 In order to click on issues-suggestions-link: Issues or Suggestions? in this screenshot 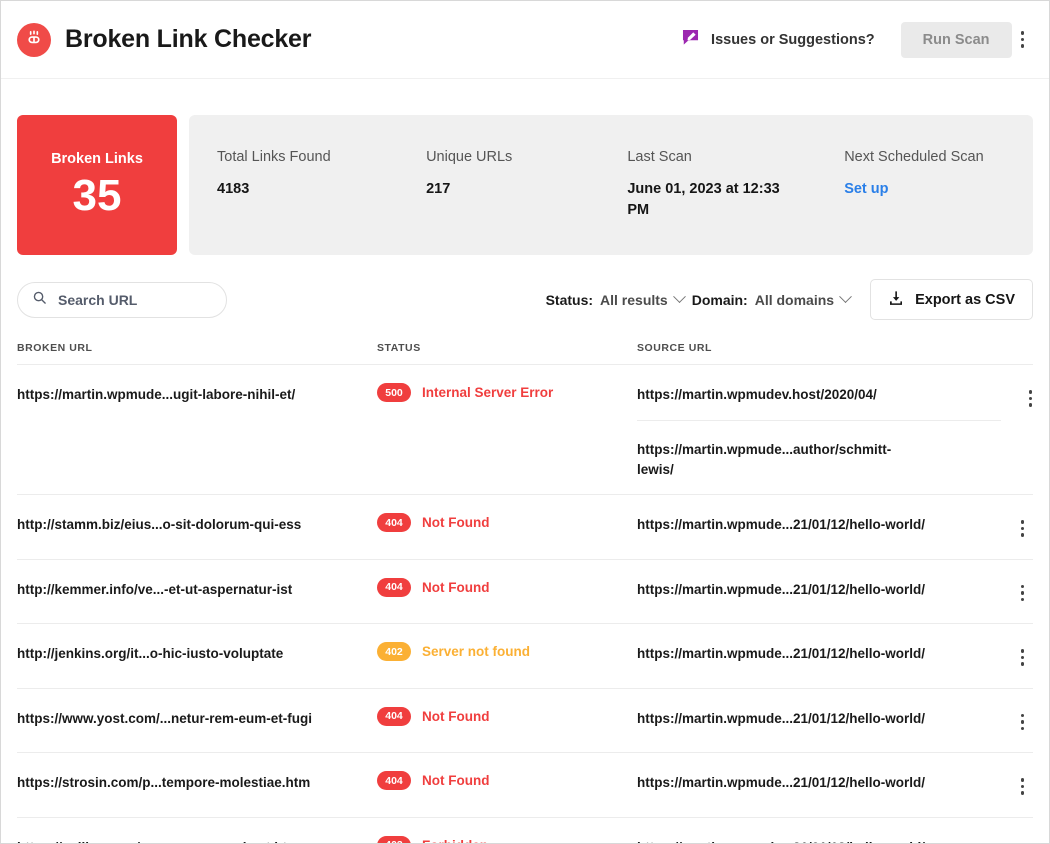, I will do `click(778, 40)`.